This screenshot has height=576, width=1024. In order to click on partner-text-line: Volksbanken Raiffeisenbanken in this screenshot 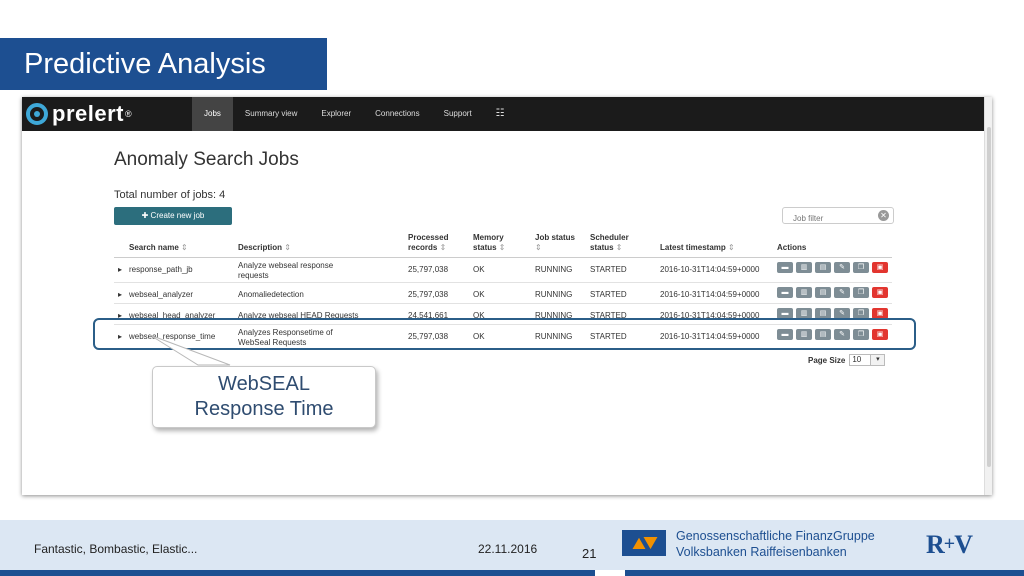, I will do `click(761, 552)`.